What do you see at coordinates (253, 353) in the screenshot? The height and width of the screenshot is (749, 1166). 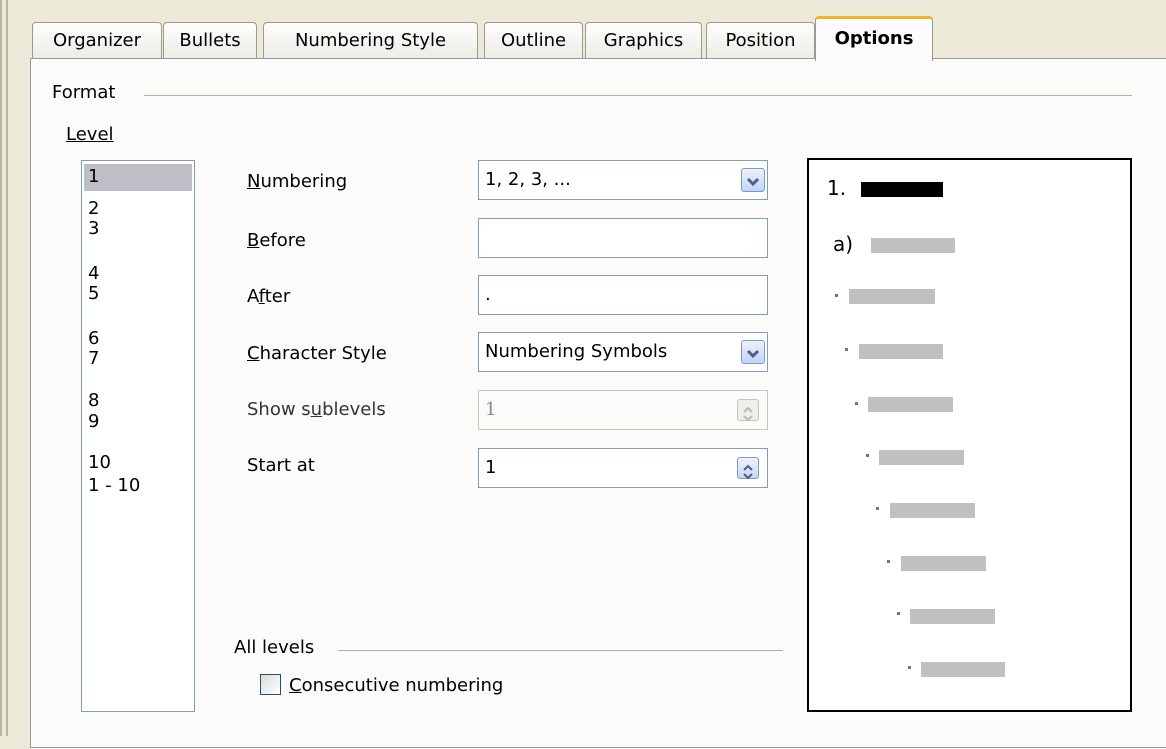 I see `character-style-label-accel: C` at bounding box center [253, 353].